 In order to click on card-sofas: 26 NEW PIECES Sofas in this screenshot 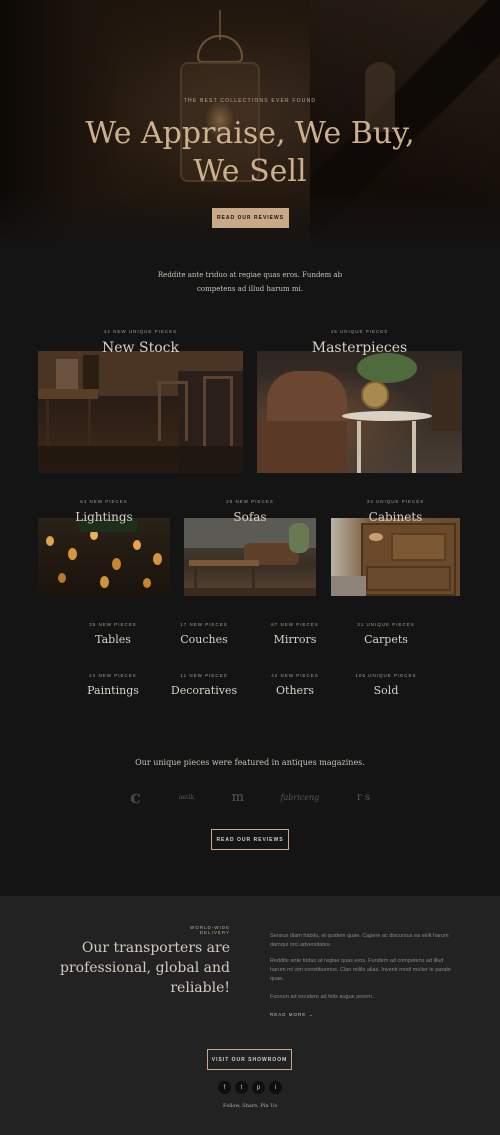, I will do `click(250, 511)`.